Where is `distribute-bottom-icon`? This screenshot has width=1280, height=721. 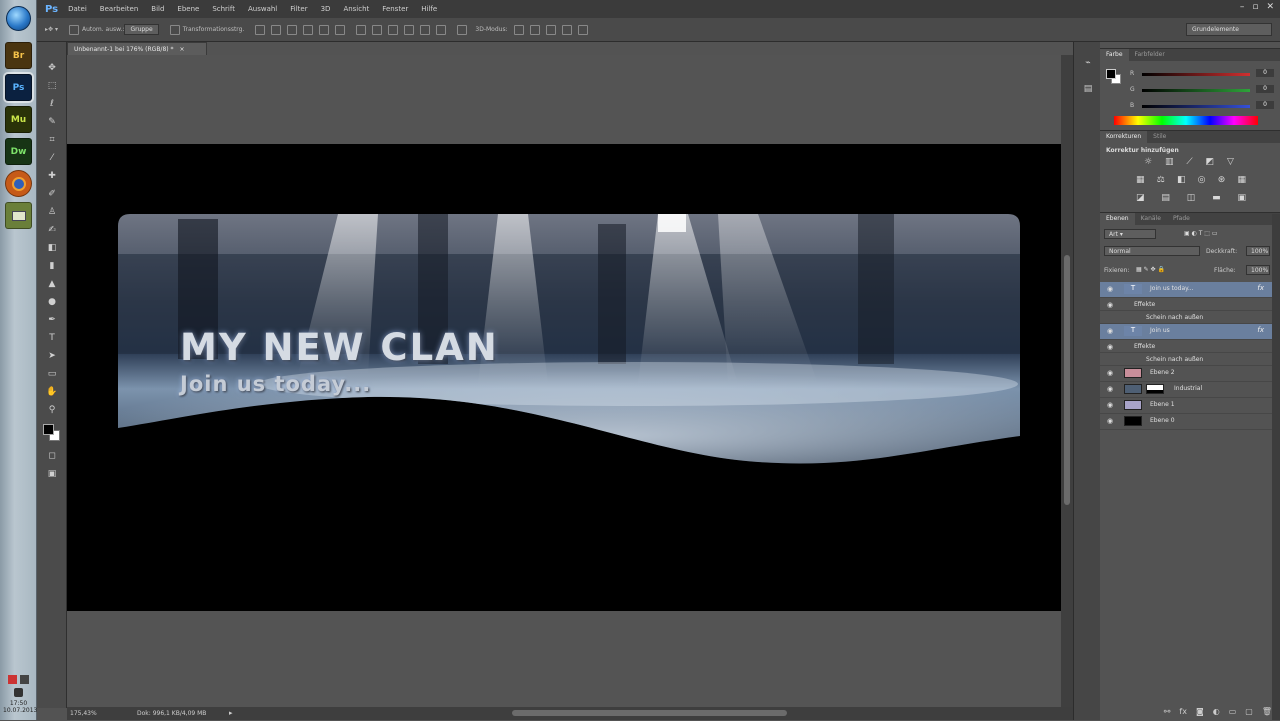 distribute-bottom-icon is located at coordinates (393, 29).